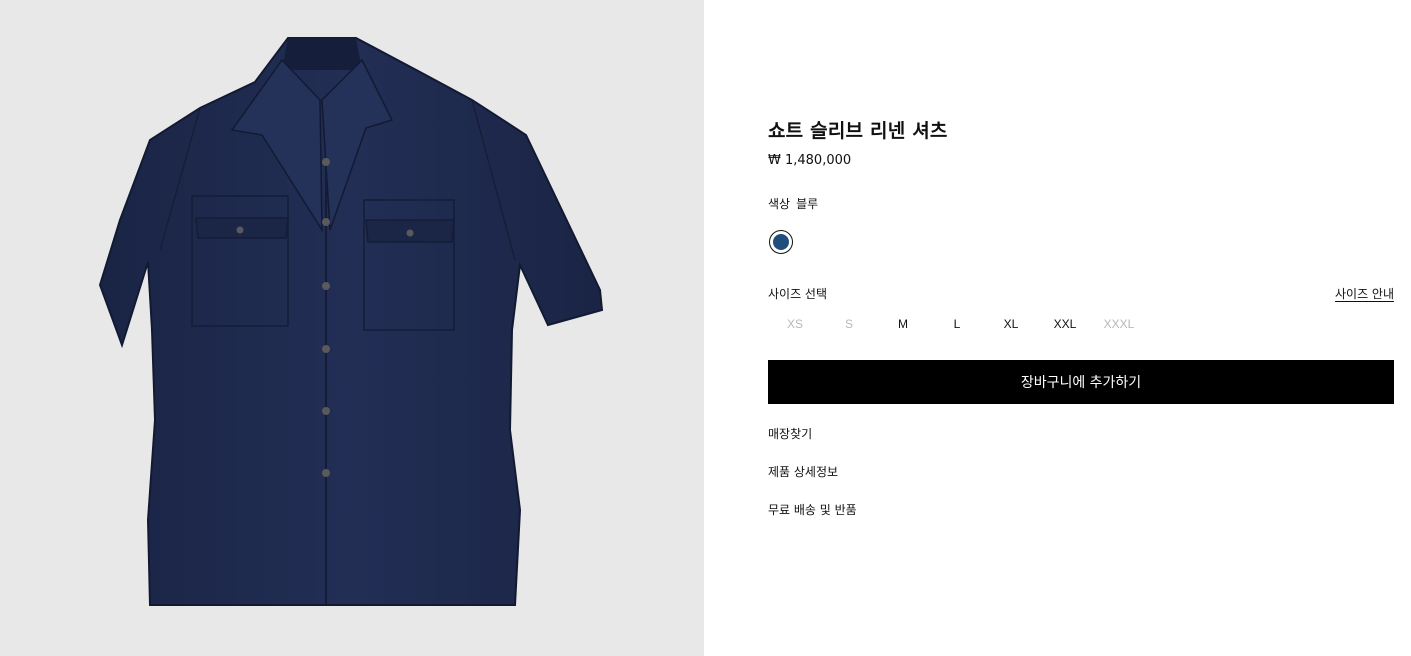 Image resolution: width=1411 pixels, height=656 pixels. What do you see at coordinates (794, 324) in the screenshot?
I see `size-option-xs: XS` at bounding box center [794, 324].